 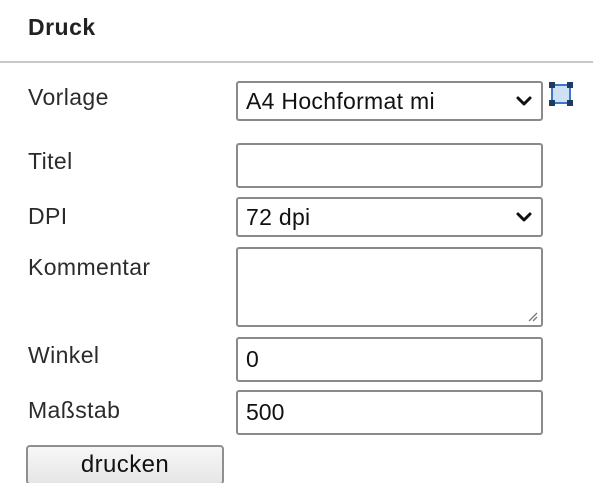 What do you see at coordinates (561, 94) in the screenshot?
I see `square-selection-icon` at bounding box center [561, 94].